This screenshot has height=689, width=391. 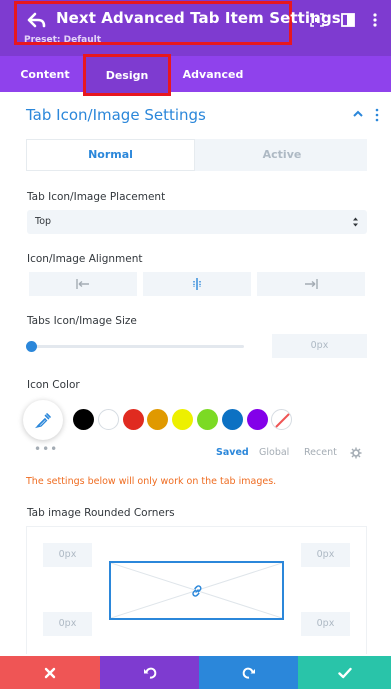 What do you see at coordinates (196, 155) in the screenshot?
I see `state-toggle: Normal Active` at bounding box center [196, 155].